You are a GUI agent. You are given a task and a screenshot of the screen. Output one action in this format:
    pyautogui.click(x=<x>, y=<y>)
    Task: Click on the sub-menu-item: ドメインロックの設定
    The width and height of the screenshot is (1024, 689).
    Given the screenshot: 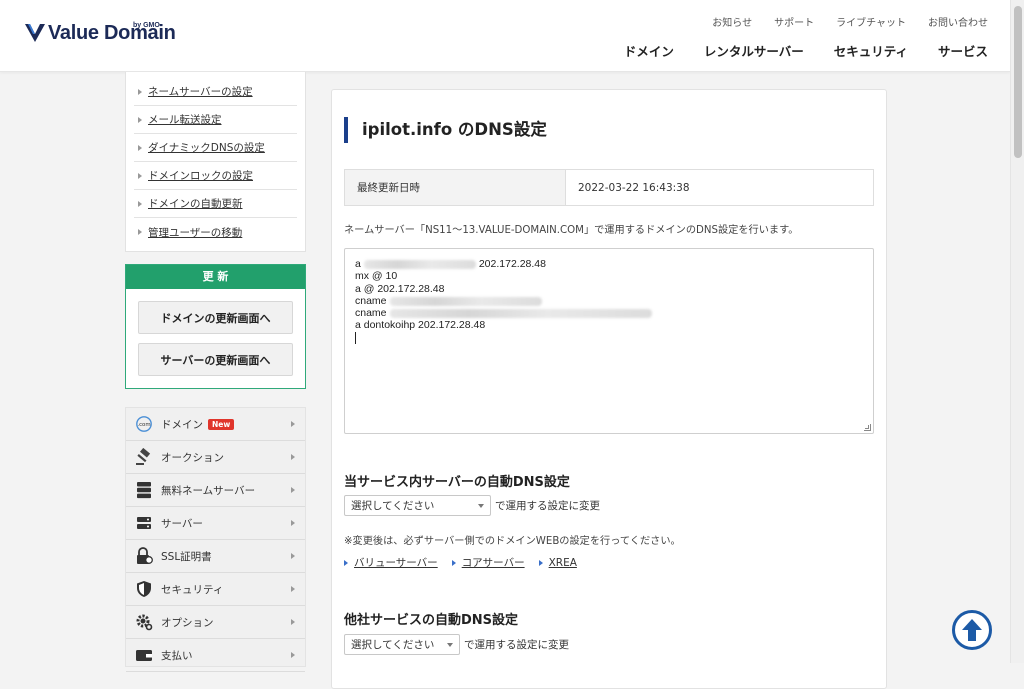 What is the action you would take?
    pyautogui.click(x=215, y=176)
    